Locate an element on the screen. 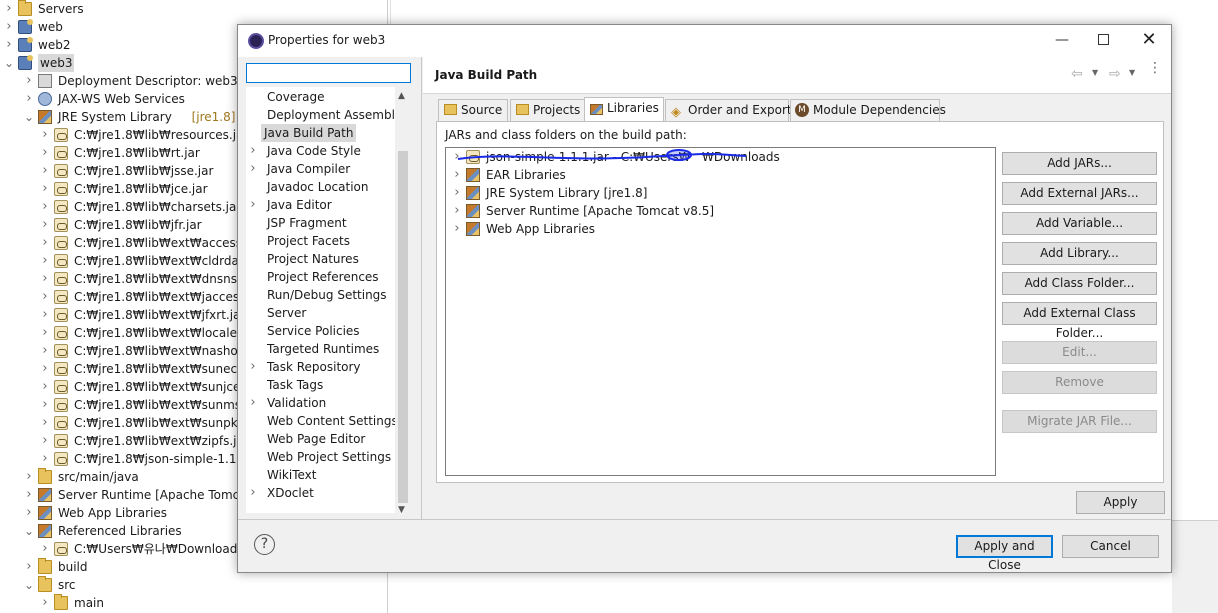  scroll-down-icon: ▼ is located at coordinates (401, 510).